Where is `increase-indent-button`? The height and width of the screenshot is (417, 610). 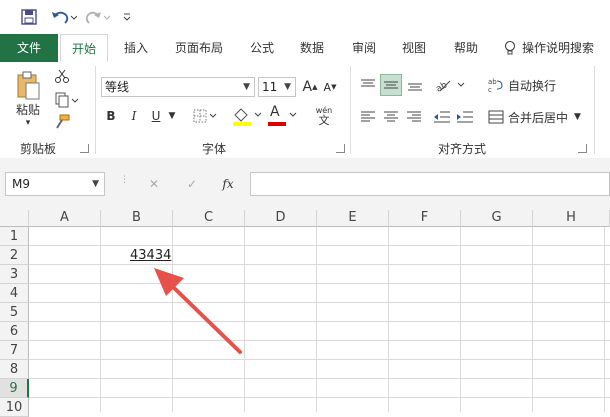
increase-indent-button is located at coordinates (465, 117).